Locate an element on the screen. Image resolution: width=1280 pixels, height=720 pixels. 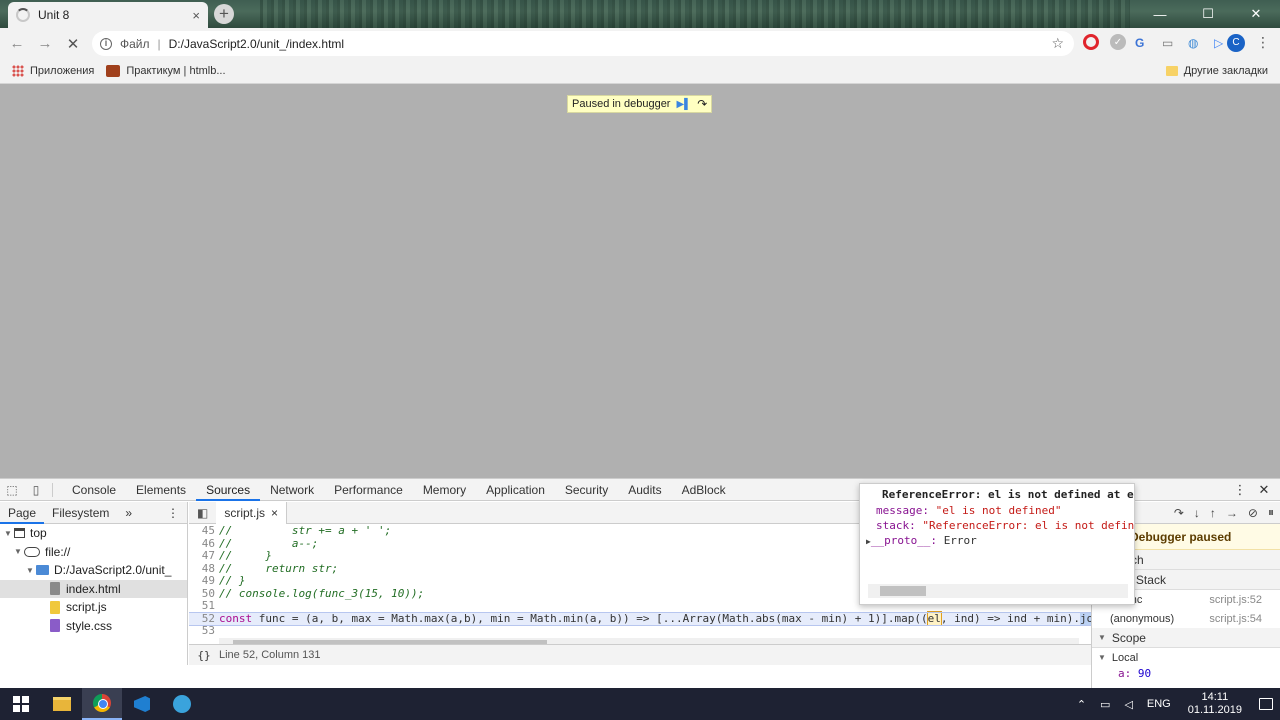
loading-spinner-icon is located at coordinates (23, 15).